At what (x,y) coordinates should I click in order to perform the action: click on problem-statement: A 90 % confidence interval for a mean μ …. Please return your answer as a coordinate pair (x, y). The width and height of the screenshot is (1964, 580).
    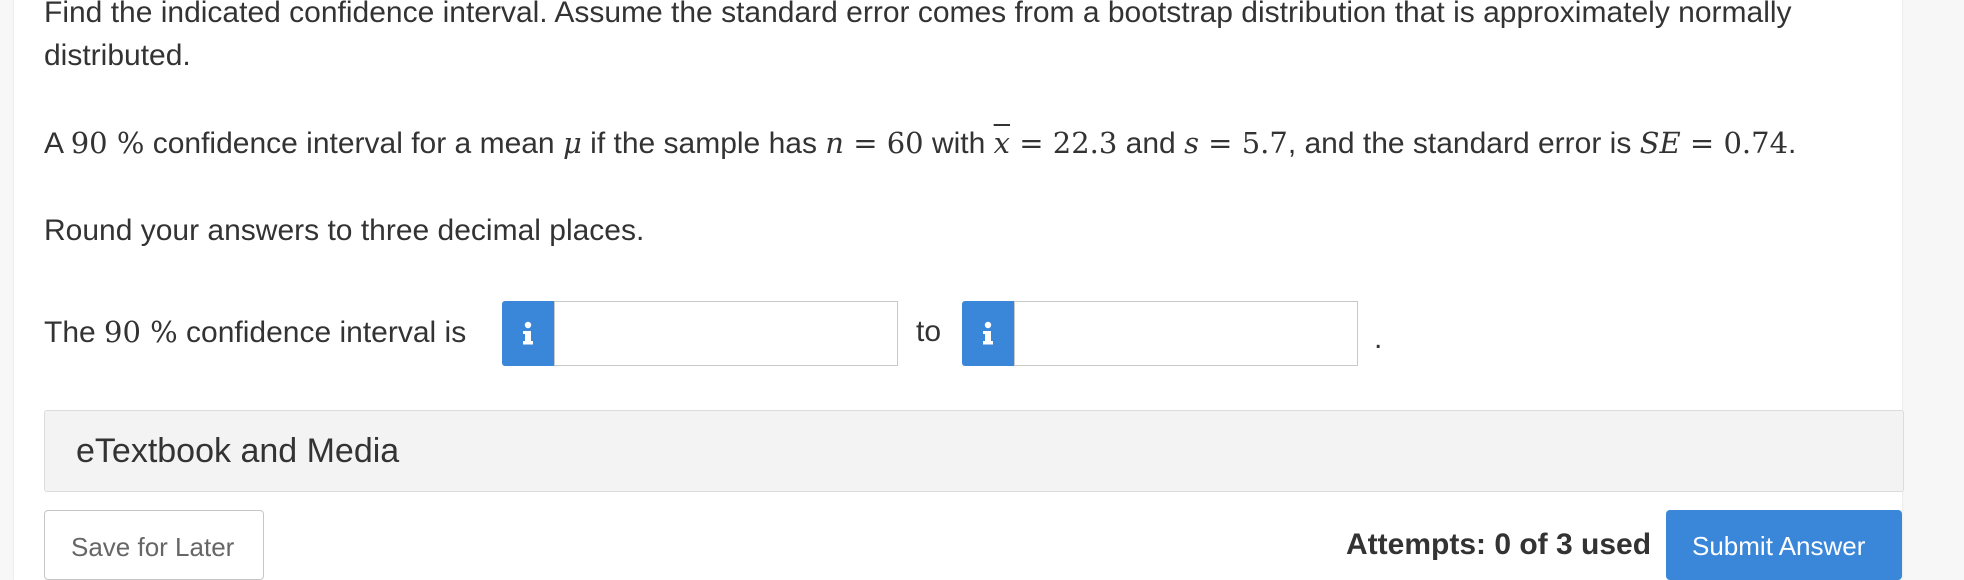
    Looking at the image, I should click on (920, 143).